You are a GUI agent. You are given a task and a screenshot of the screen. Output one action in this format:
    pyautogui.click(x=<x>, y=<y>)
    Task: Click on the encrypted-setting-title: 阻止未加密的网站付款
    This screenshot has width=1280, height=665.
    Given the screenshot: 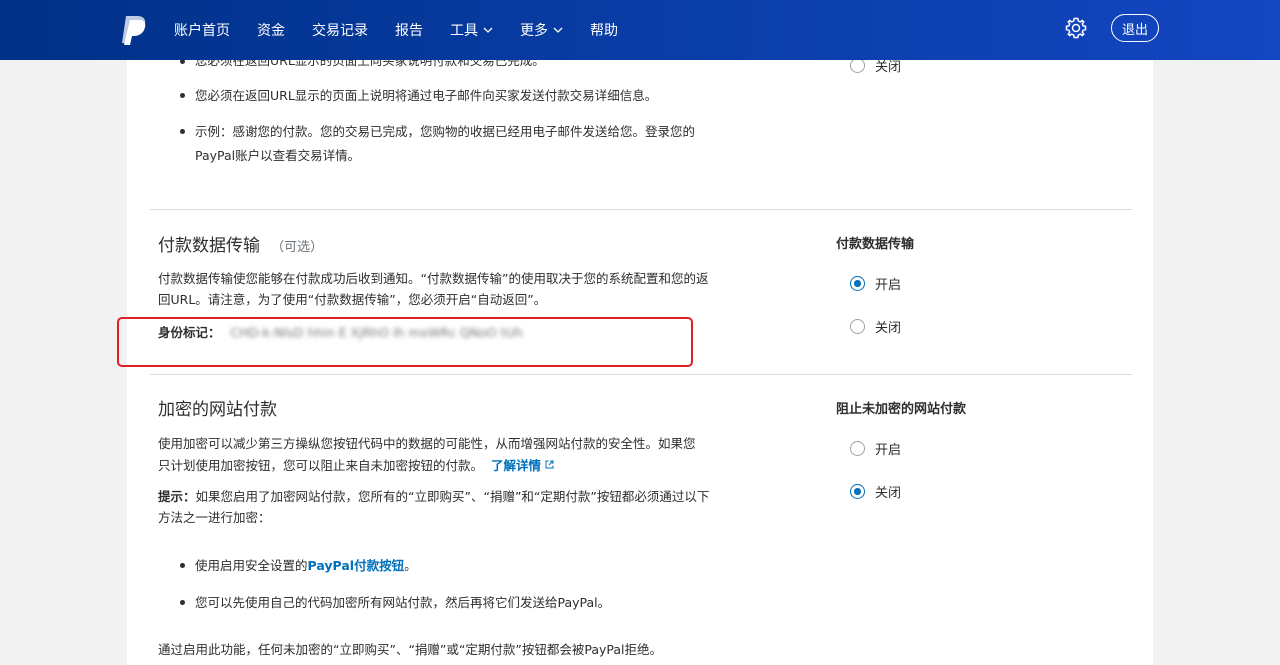 What is the action you would take?
    pyautogui.click(x=901, y=409)
    